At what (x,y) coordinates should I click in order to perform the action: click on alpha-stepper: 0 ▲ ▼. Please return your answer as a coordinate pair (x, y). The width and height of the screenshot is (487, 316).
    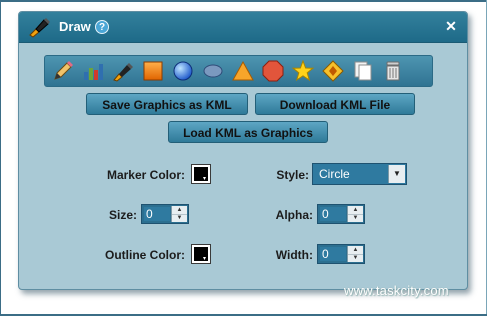
    Looking at the image, I should click on (341, 214).